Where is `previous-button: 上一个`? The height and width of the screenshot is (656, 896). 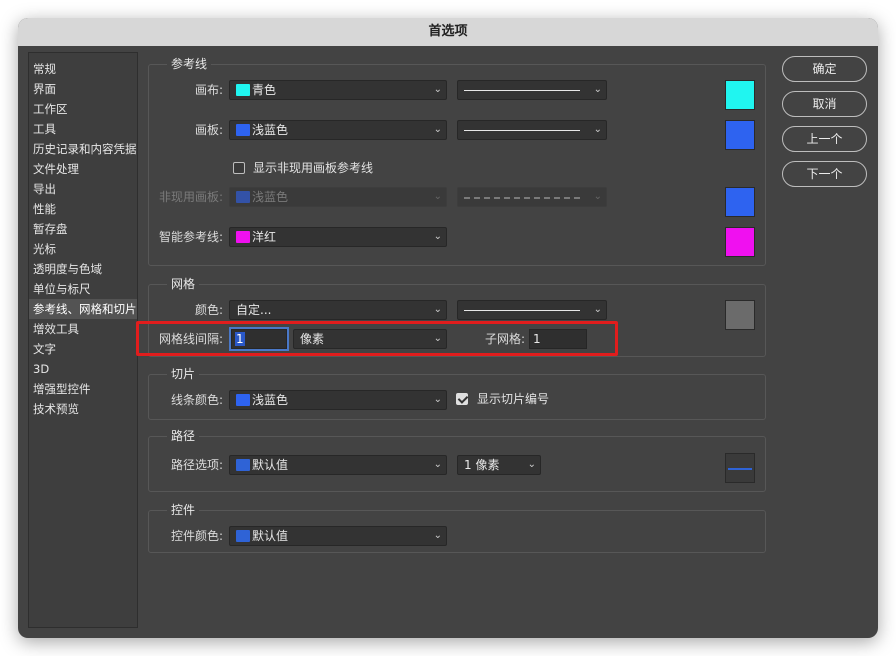
previous-button: 上一个 is located at coordinates (824, 139).